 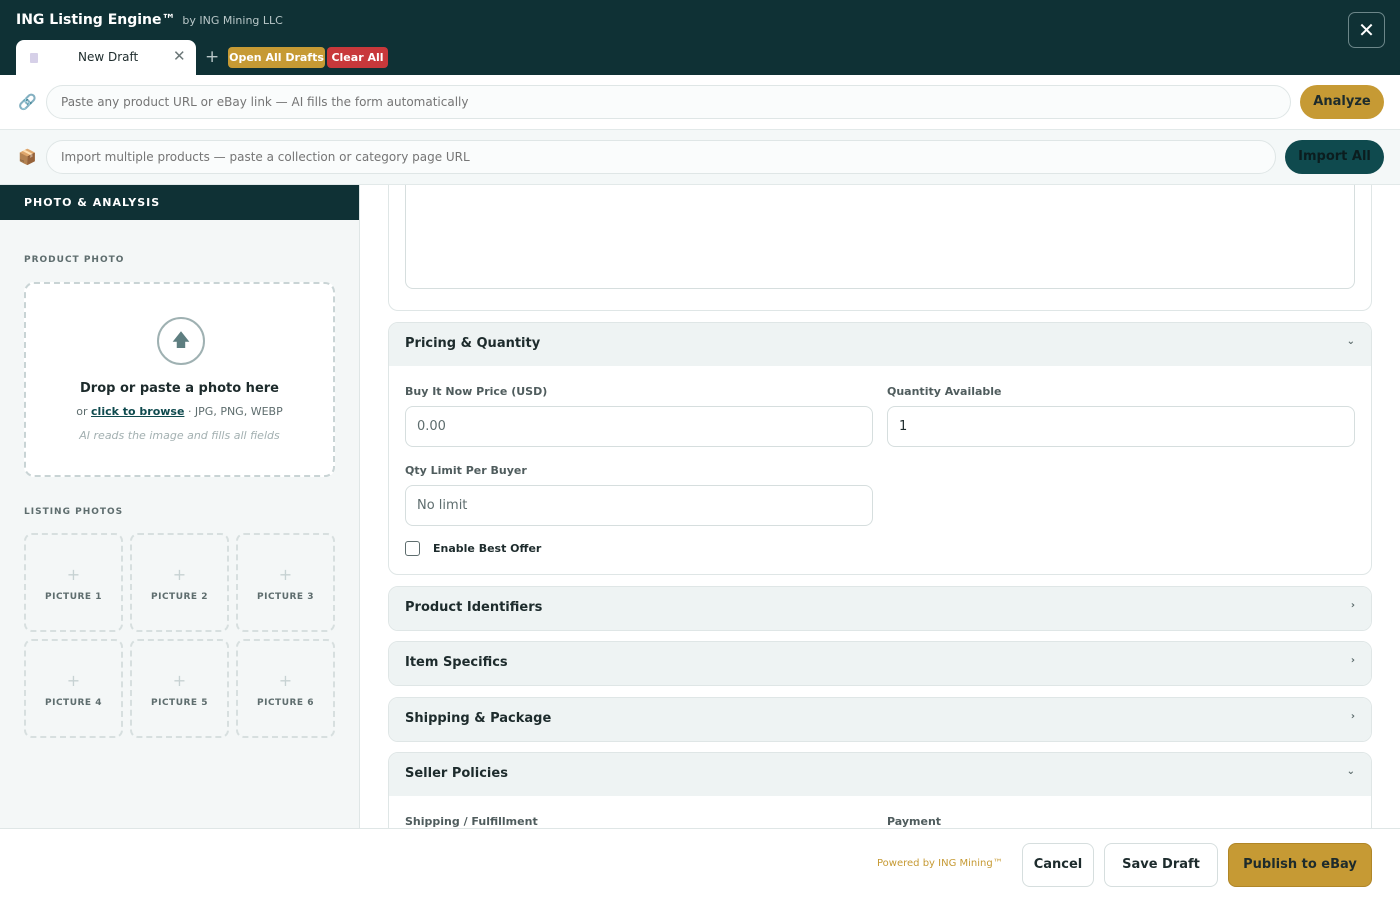 What do you see at coordinates (1161, 865) in the screenshot?
I see `save-draft-button: Save Draft` at bounding box center [1161, 865].